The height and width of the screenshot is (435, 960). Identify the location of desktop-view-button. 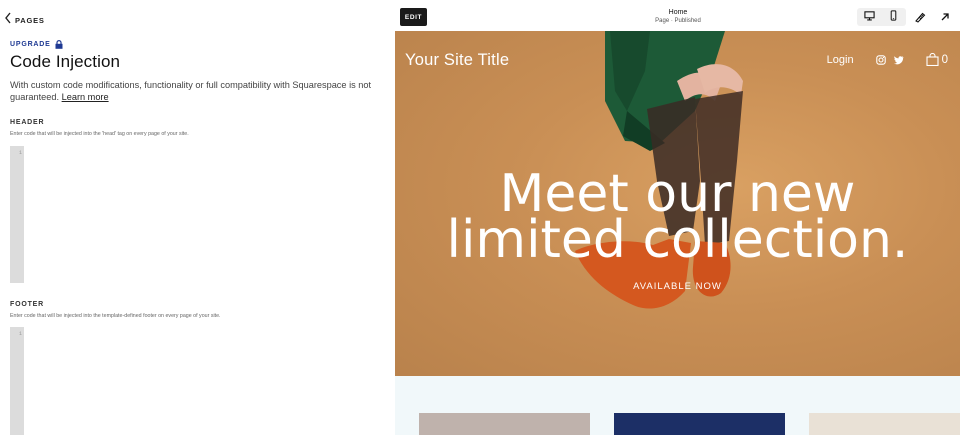
(869, 17).